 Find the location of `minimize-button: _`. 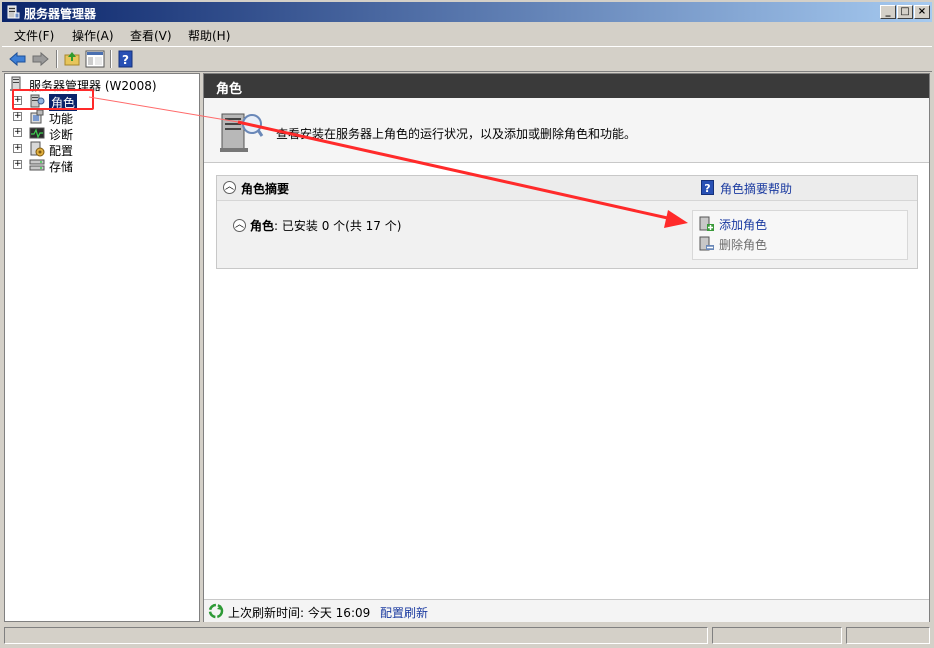

minimize-button: _ is located at coordinates (888, 12).